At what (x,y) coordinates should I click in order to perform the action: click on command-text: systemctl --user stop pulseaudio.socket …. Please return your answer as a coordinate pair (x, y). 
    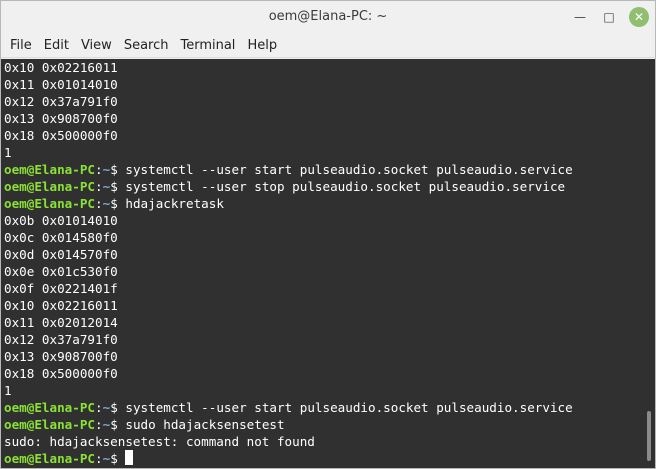
    Looking at the image, I should click on (345, 186).